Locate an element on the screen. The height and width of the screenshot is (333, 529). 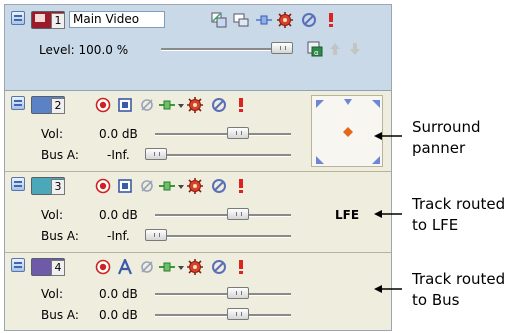
bypass-motion-blur-icon: α is located at coordinates (315, 49).